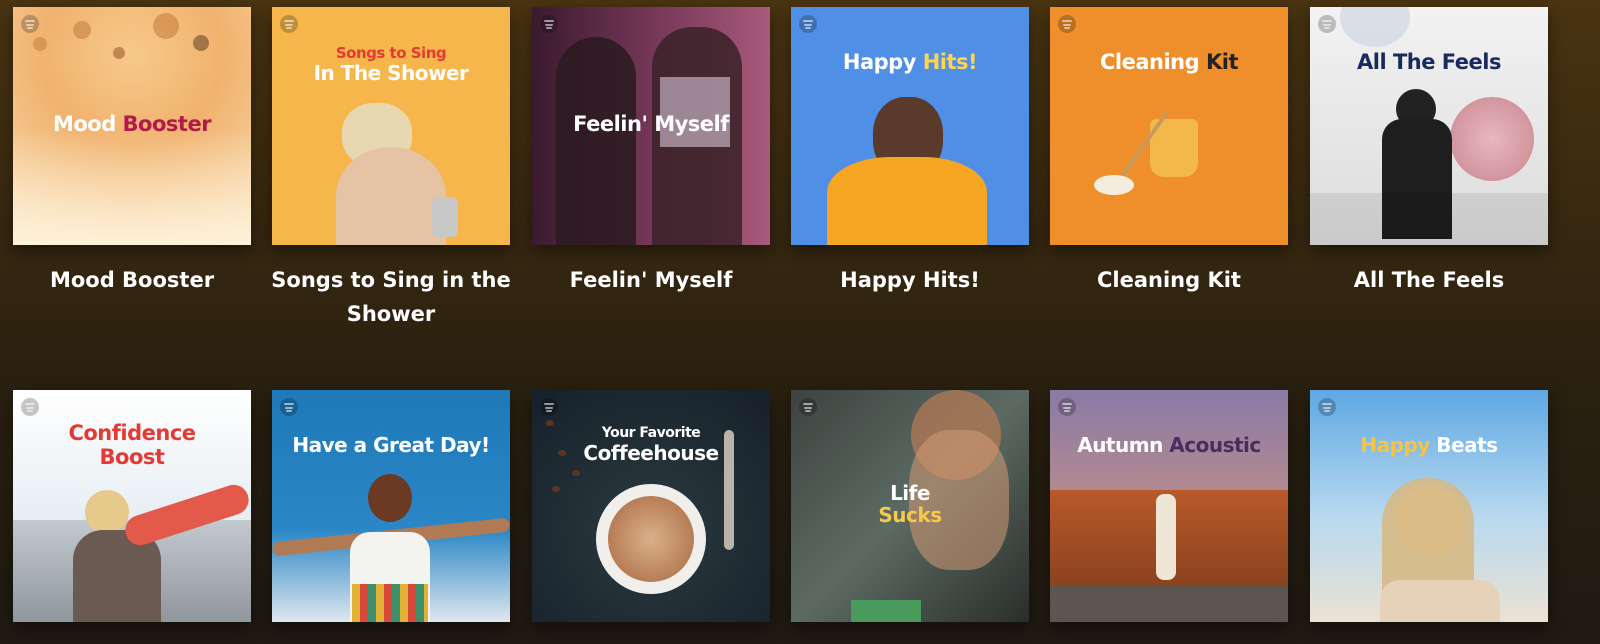 This screenshot has width=1600, height=644. What do you see at coordinates (132, 506) in the screenshot?
I see `playlist-cover-image: Confidence Boost` at bounding box center [132, 506].